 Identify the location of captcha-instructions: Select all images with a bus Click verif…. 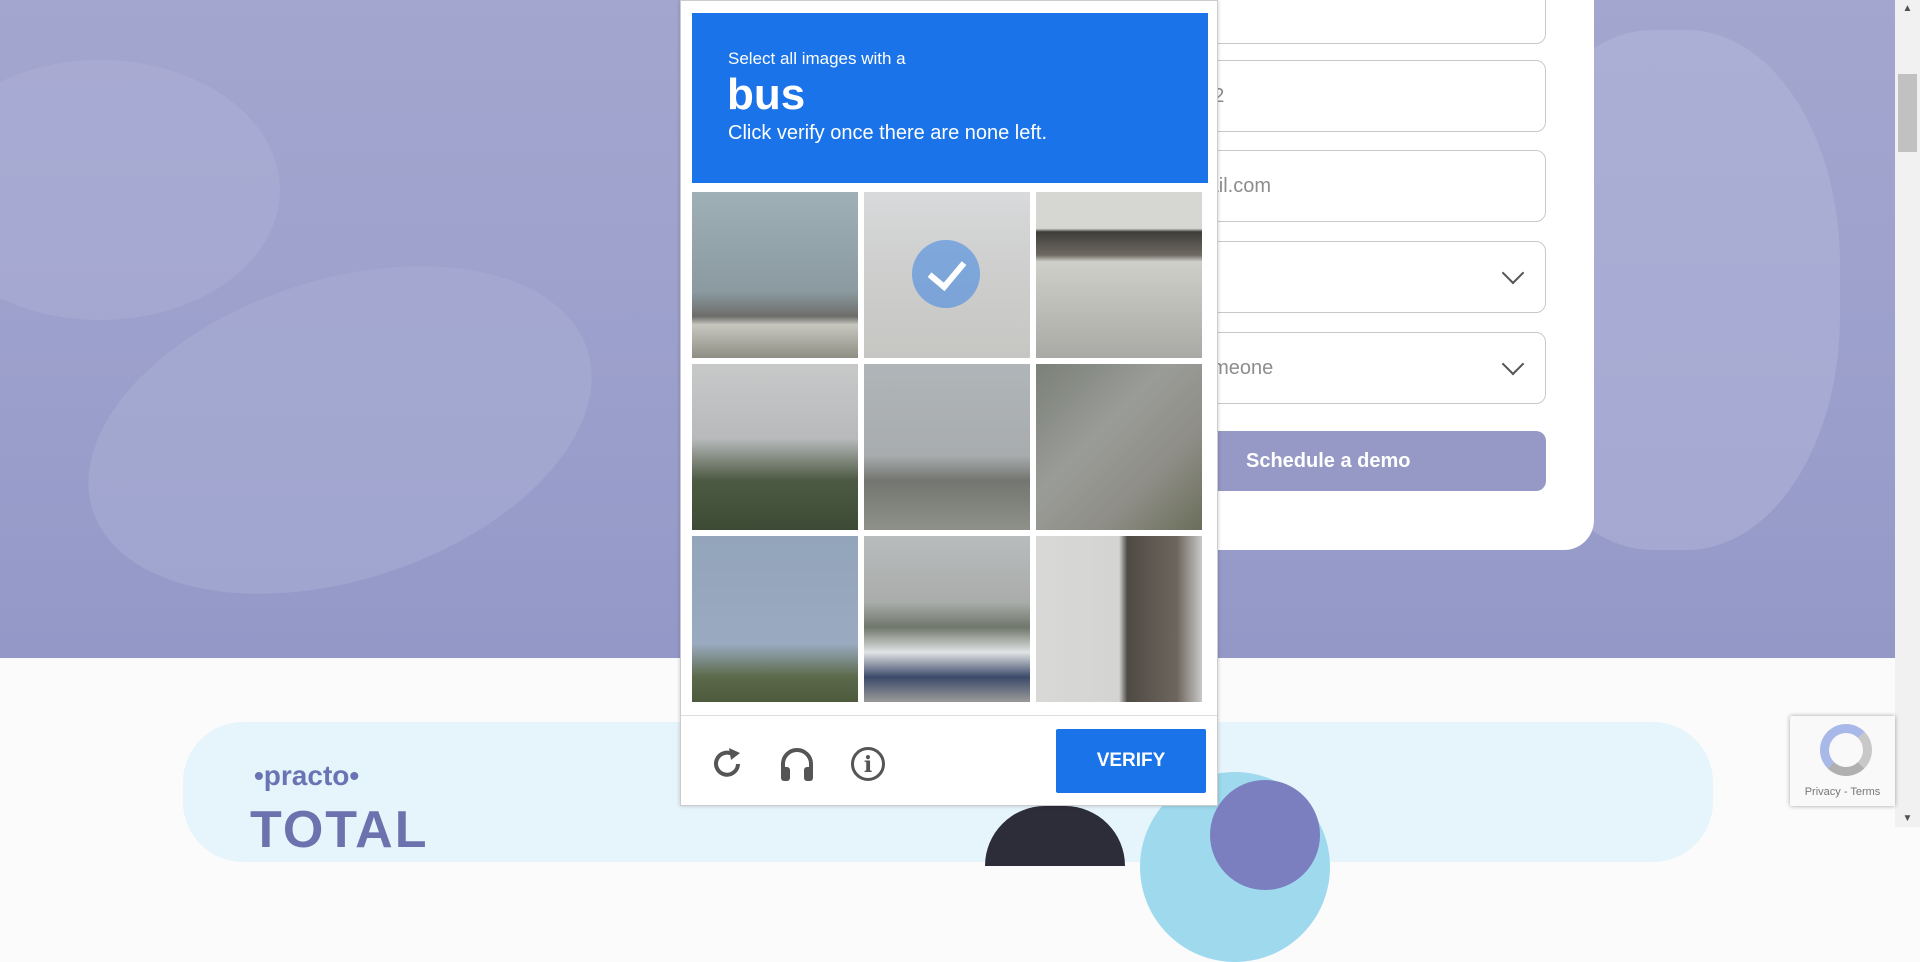
(950, 98).